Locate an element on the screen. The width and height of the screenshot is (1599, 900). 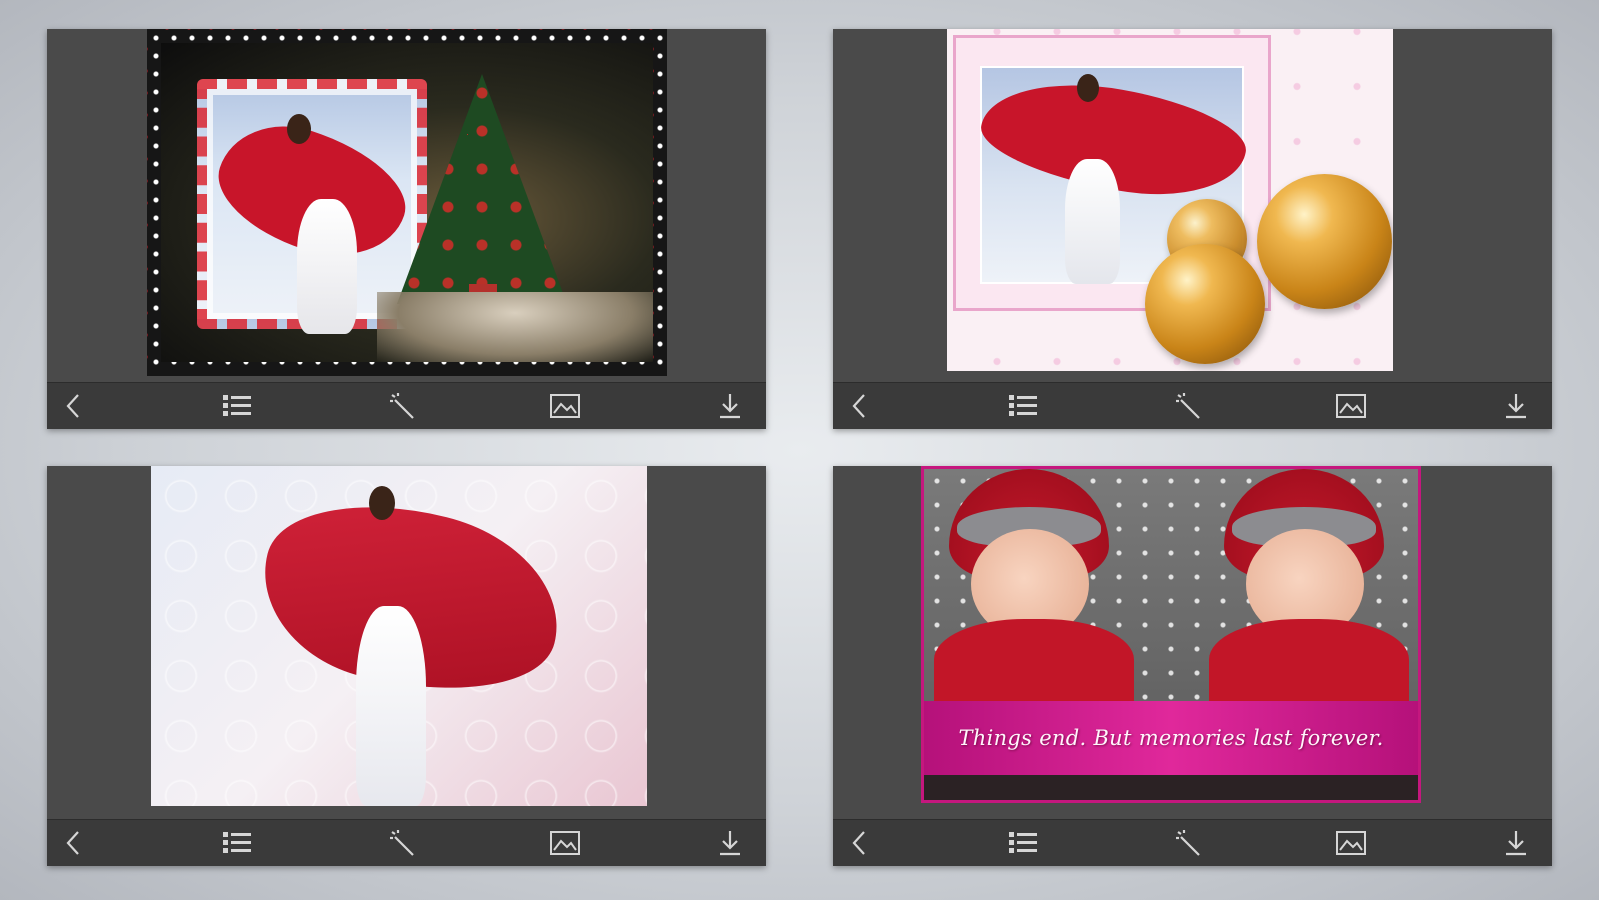
framed-photo: Things end. But memories last forever. is located at coordinates (1171, 634).